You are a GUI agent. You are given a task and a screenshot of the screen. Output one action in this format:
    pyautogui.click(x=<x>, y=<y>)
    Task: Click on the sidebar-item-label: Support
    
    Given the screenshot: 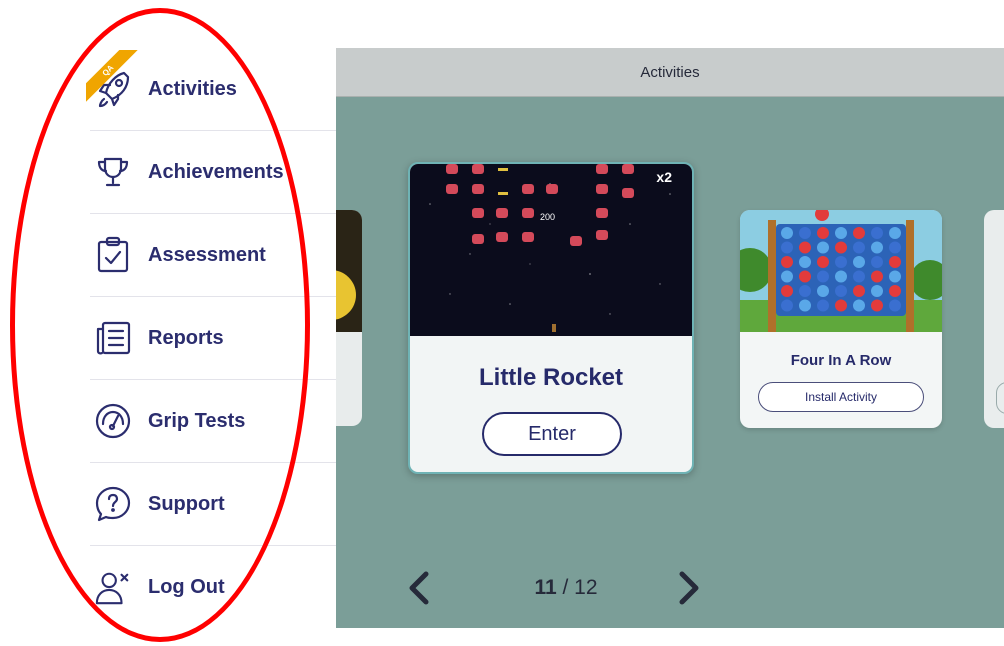 What is the action you would take?
    pyautogui.click(x=186, y=503)
    